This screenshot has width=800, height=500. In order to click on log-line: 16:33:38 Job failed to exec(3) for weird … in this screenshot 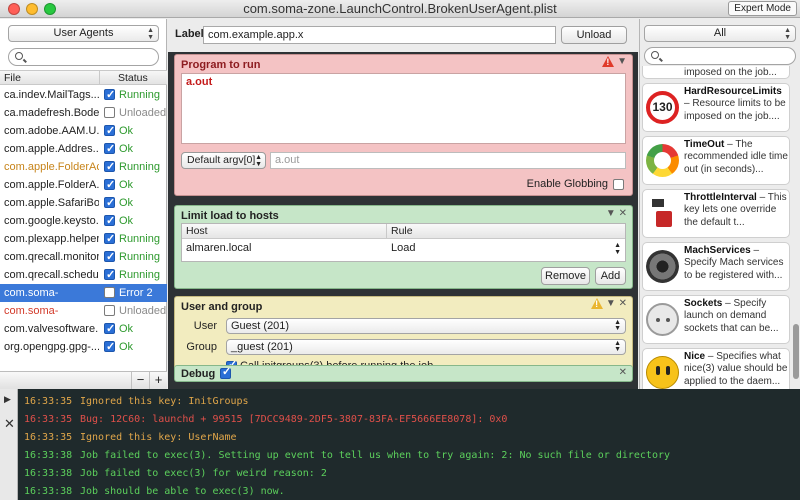, I will do `click(410, 474)`.